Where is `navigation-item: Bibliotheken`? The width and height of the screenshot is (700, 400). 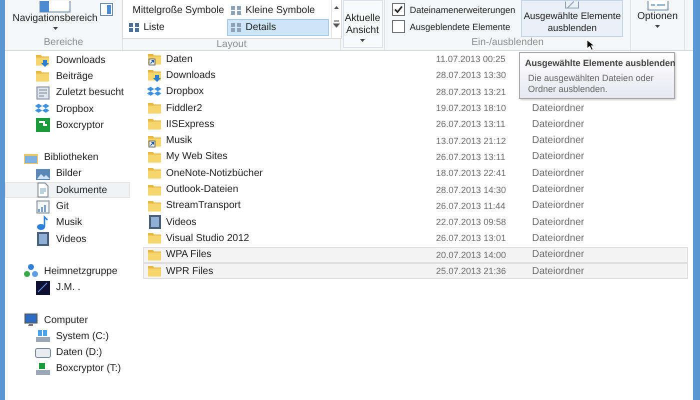
navigation-item: Bibliotheken is located at coordinates (67, 157).